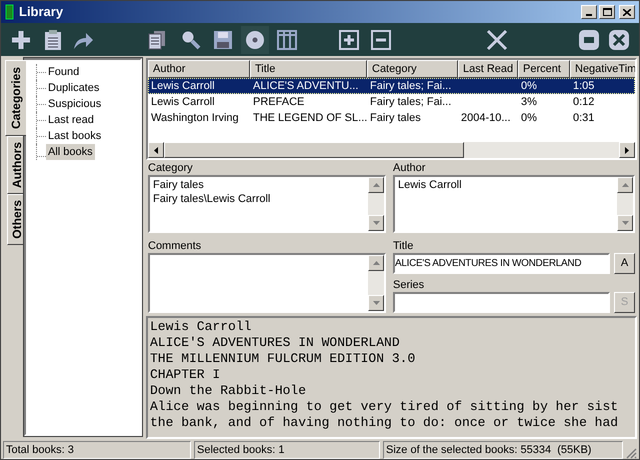 The width and height of the screenshot is (640, 460). I want to click on plus-square-icon, so click(349, 40).